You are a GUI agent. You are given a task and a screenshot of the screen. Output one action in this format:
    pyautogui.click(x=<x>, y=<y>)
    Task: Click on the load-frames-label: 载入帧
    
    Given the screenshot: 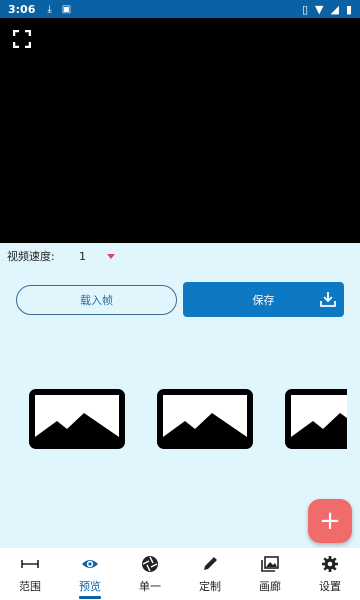 What is the action you would take?
    pyautogui.click(x=96, y=300)
    